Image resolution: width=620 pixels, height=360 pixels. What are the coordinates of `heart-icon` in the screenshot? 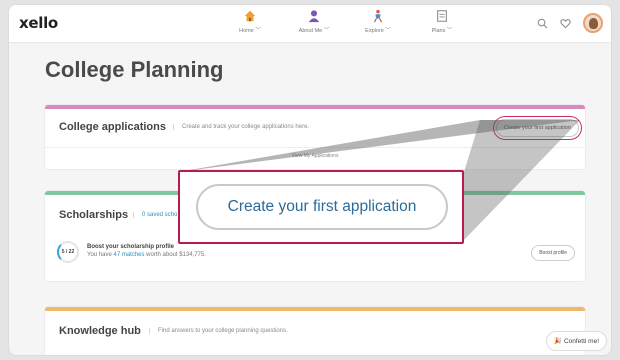 It's located at (565, 23).